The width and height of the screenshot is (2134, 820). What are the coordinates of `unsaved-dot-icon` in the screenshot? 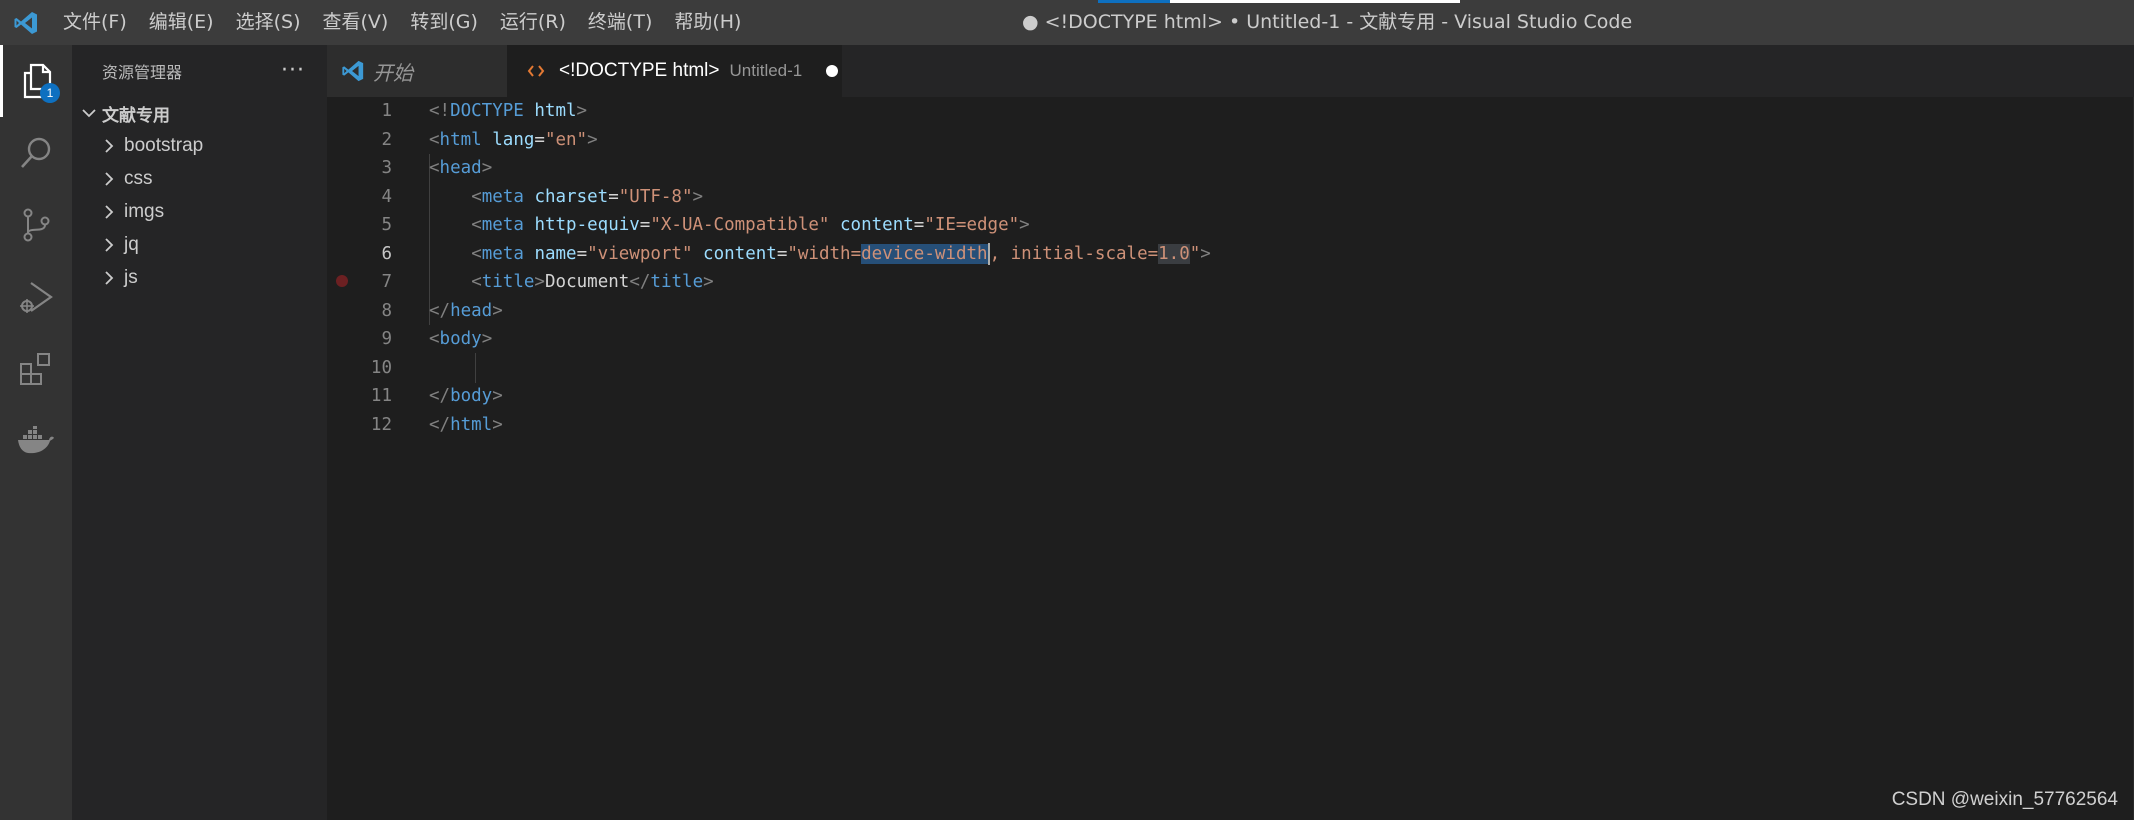 It's located at (832, 71).